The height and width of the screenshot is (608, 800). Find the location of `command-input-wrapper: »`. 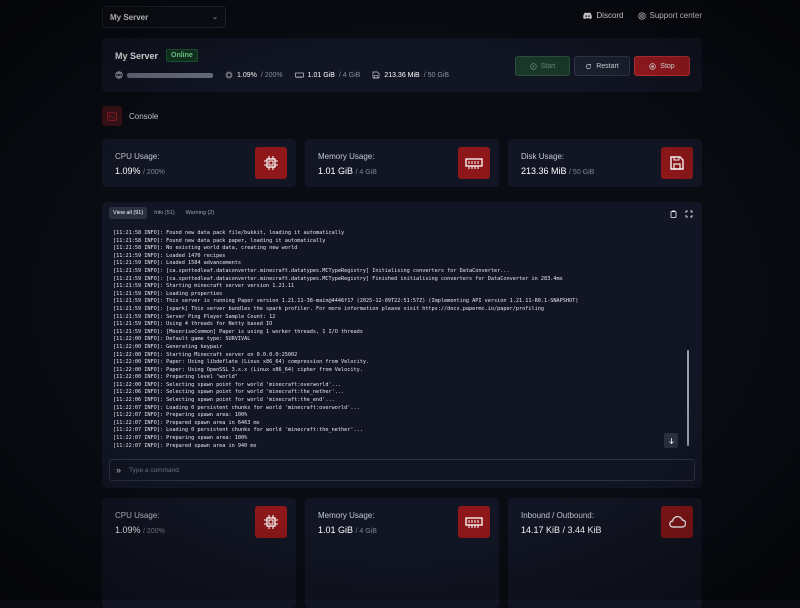

command-input-wrapper: » is located at coordinates (402, 470).